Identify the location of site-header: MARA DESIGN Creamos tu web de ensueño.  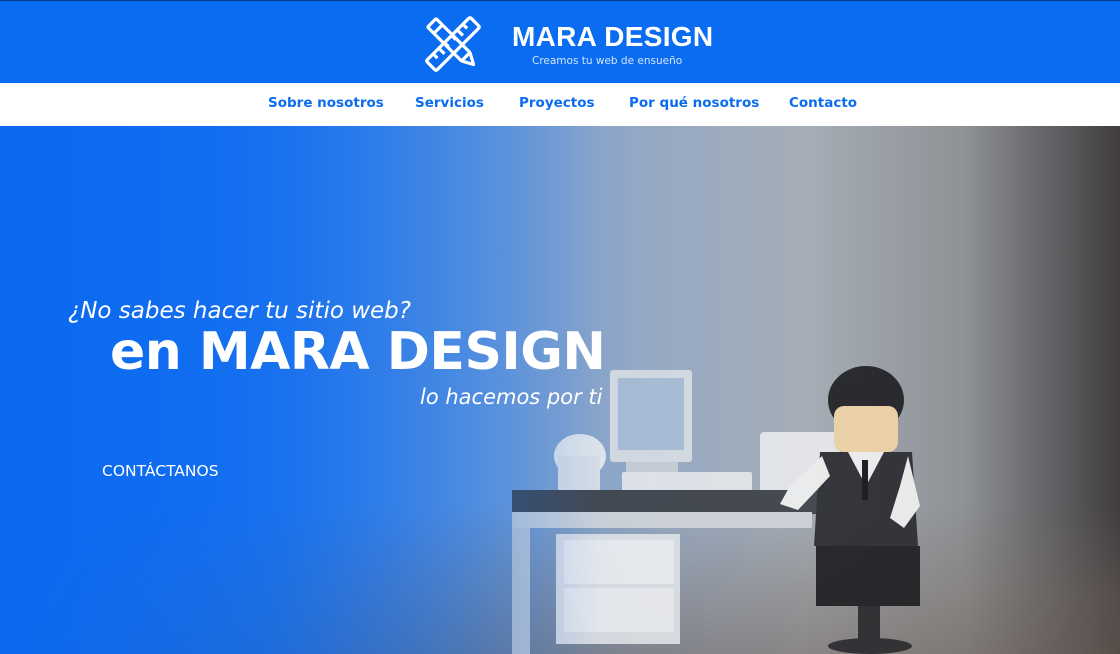
(560, 41).